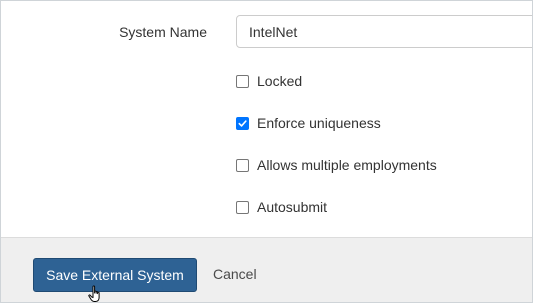 The image size is (533, 303). What do you see at coordinates (242, 165) in the screenshot?
I see `allows-multiple-employments-checkbox` at bounding box center [242, 165].